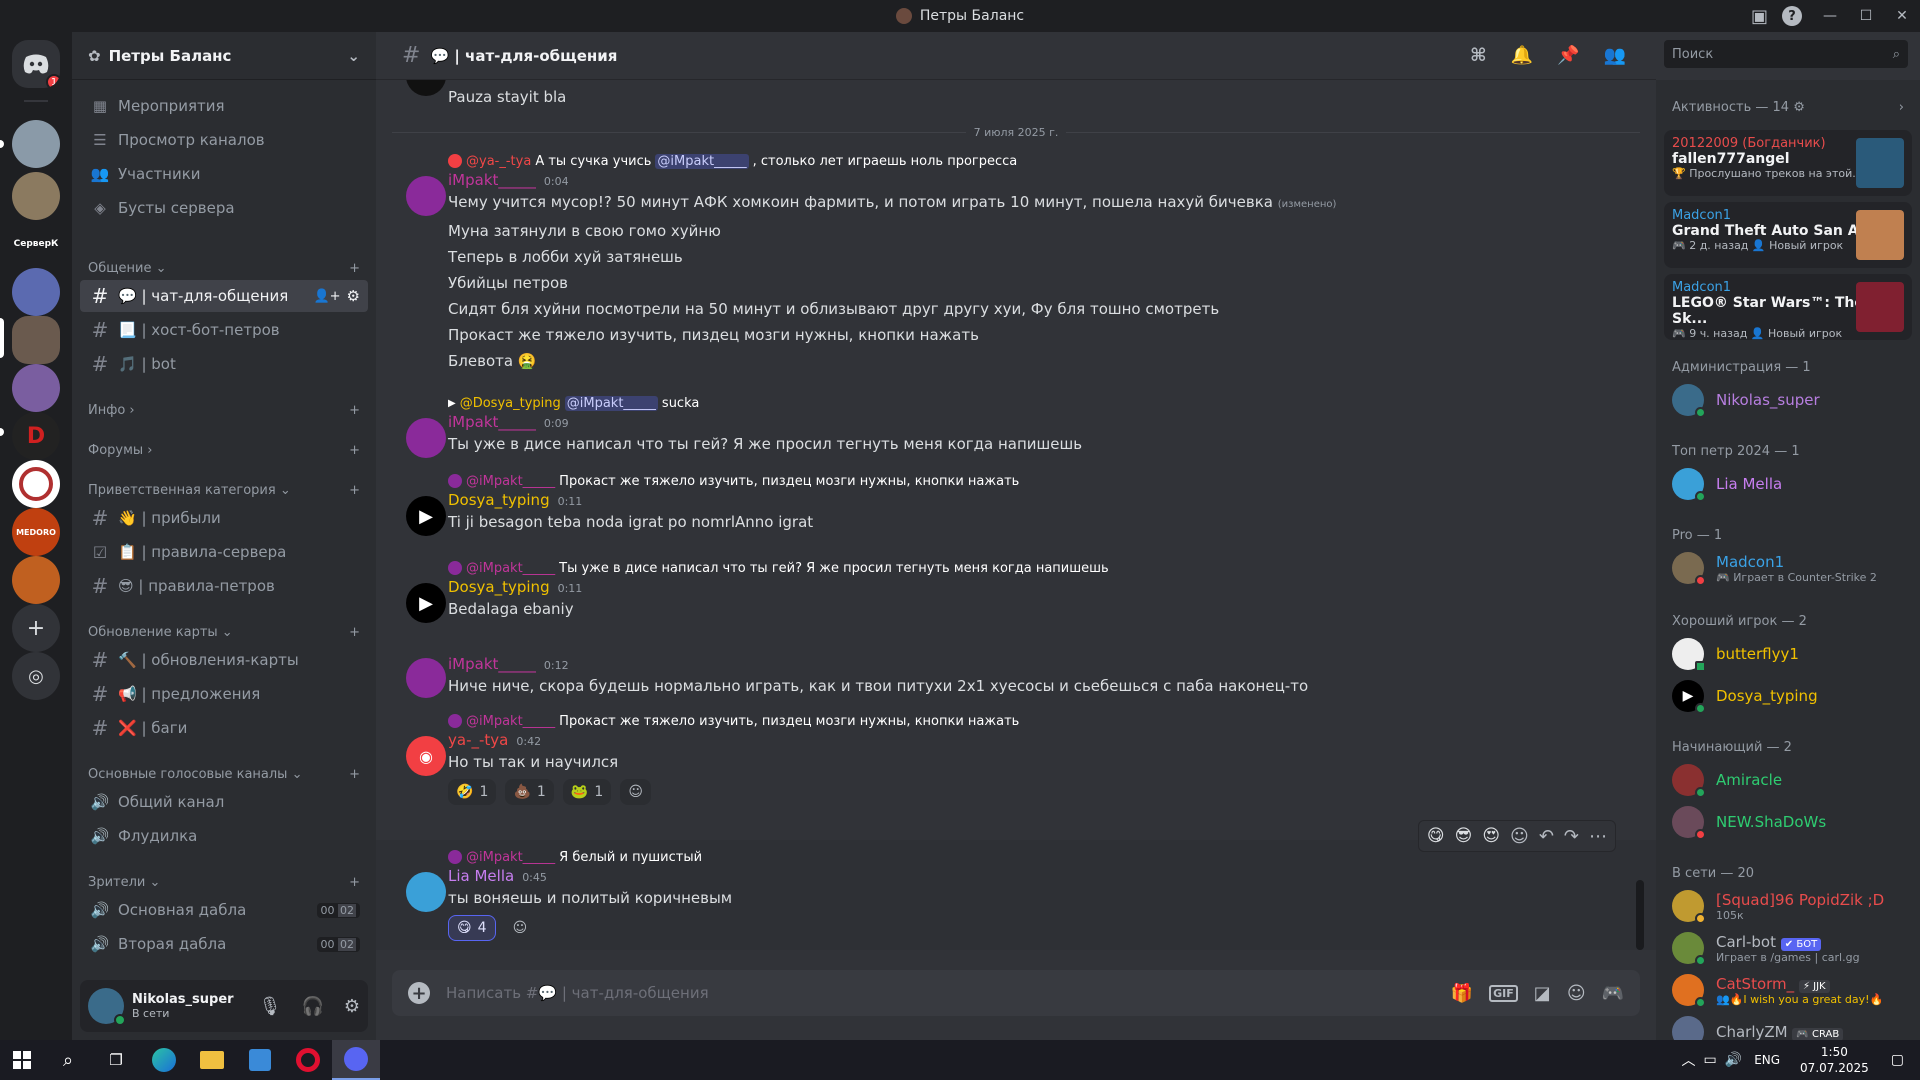 This screenshot has width=1920, height=1080. What do you see at coordinates (312, 1006) in the screenshot?
I see `headphones-icon: 🎧` at bounding box center [312, 1006].